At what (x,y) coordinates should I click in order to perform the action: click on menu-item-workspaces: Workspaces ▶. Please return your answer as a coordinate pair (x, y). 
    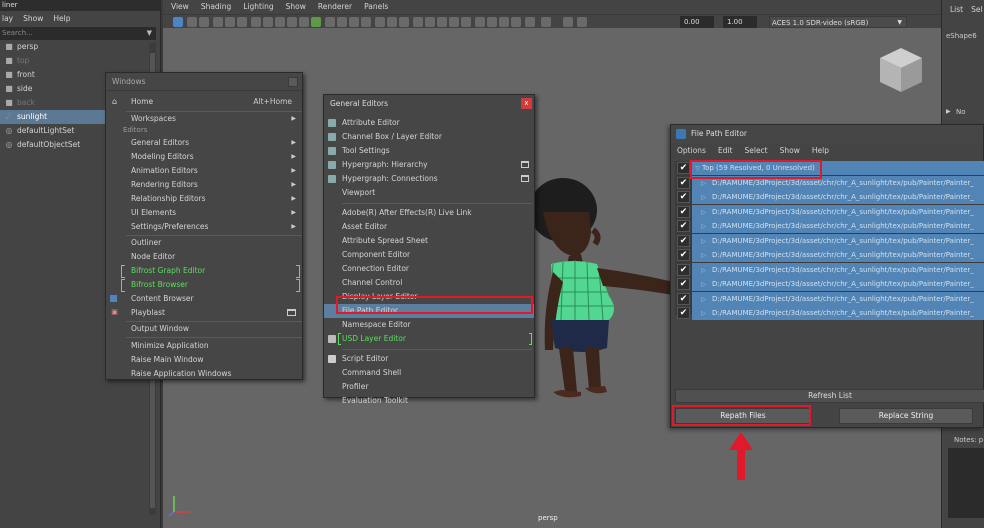
    Looking at the image, I should click on (204, 118).